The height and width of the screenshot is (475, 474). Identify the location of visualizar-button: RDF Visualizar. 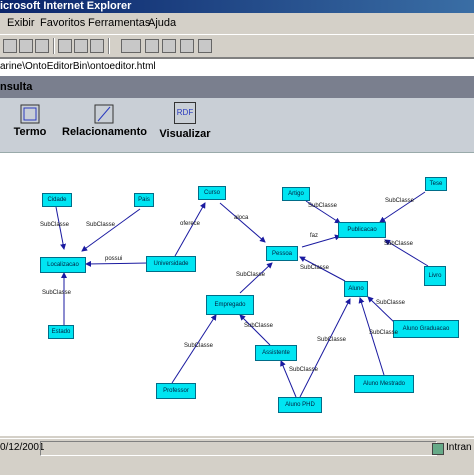
(185, 121).